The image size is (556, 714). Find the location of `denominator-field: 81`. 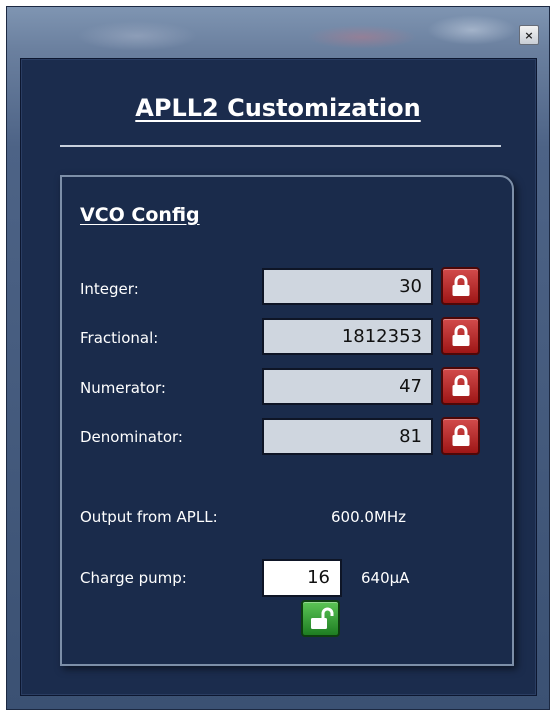

denominator-field: 81 is located at coordinates (347, 436).